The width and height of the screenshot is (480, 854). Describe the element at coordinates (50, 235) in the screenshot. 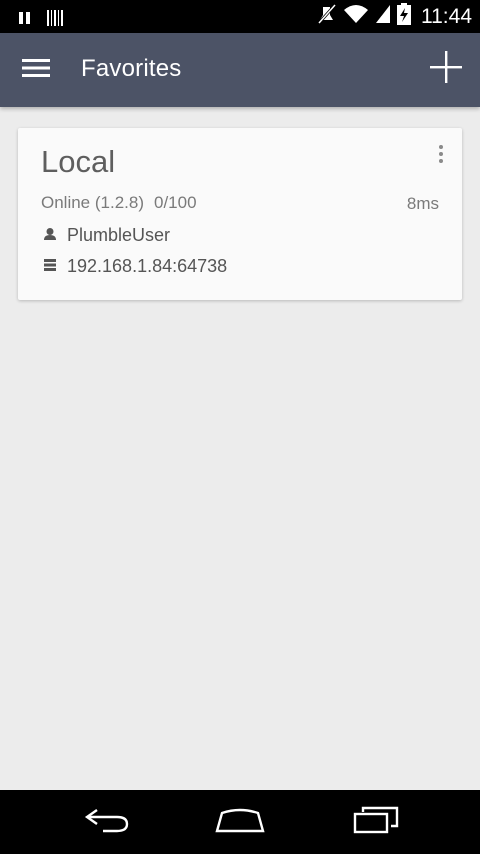

I see `user-icon` at that location.